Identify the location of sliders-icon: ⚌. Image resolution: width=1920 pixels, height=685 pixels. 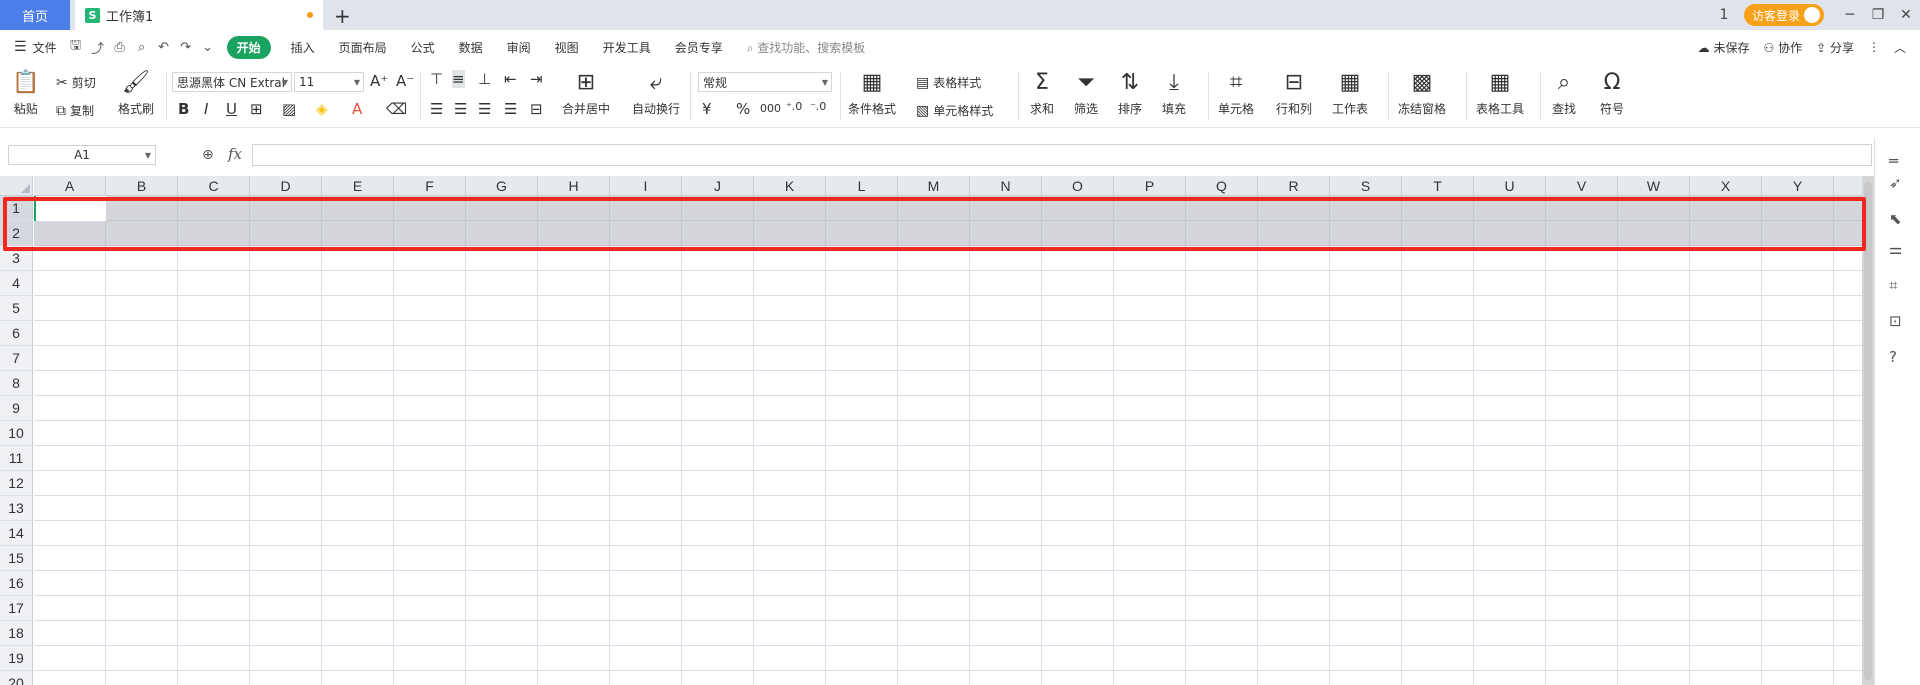
(1895, 249).